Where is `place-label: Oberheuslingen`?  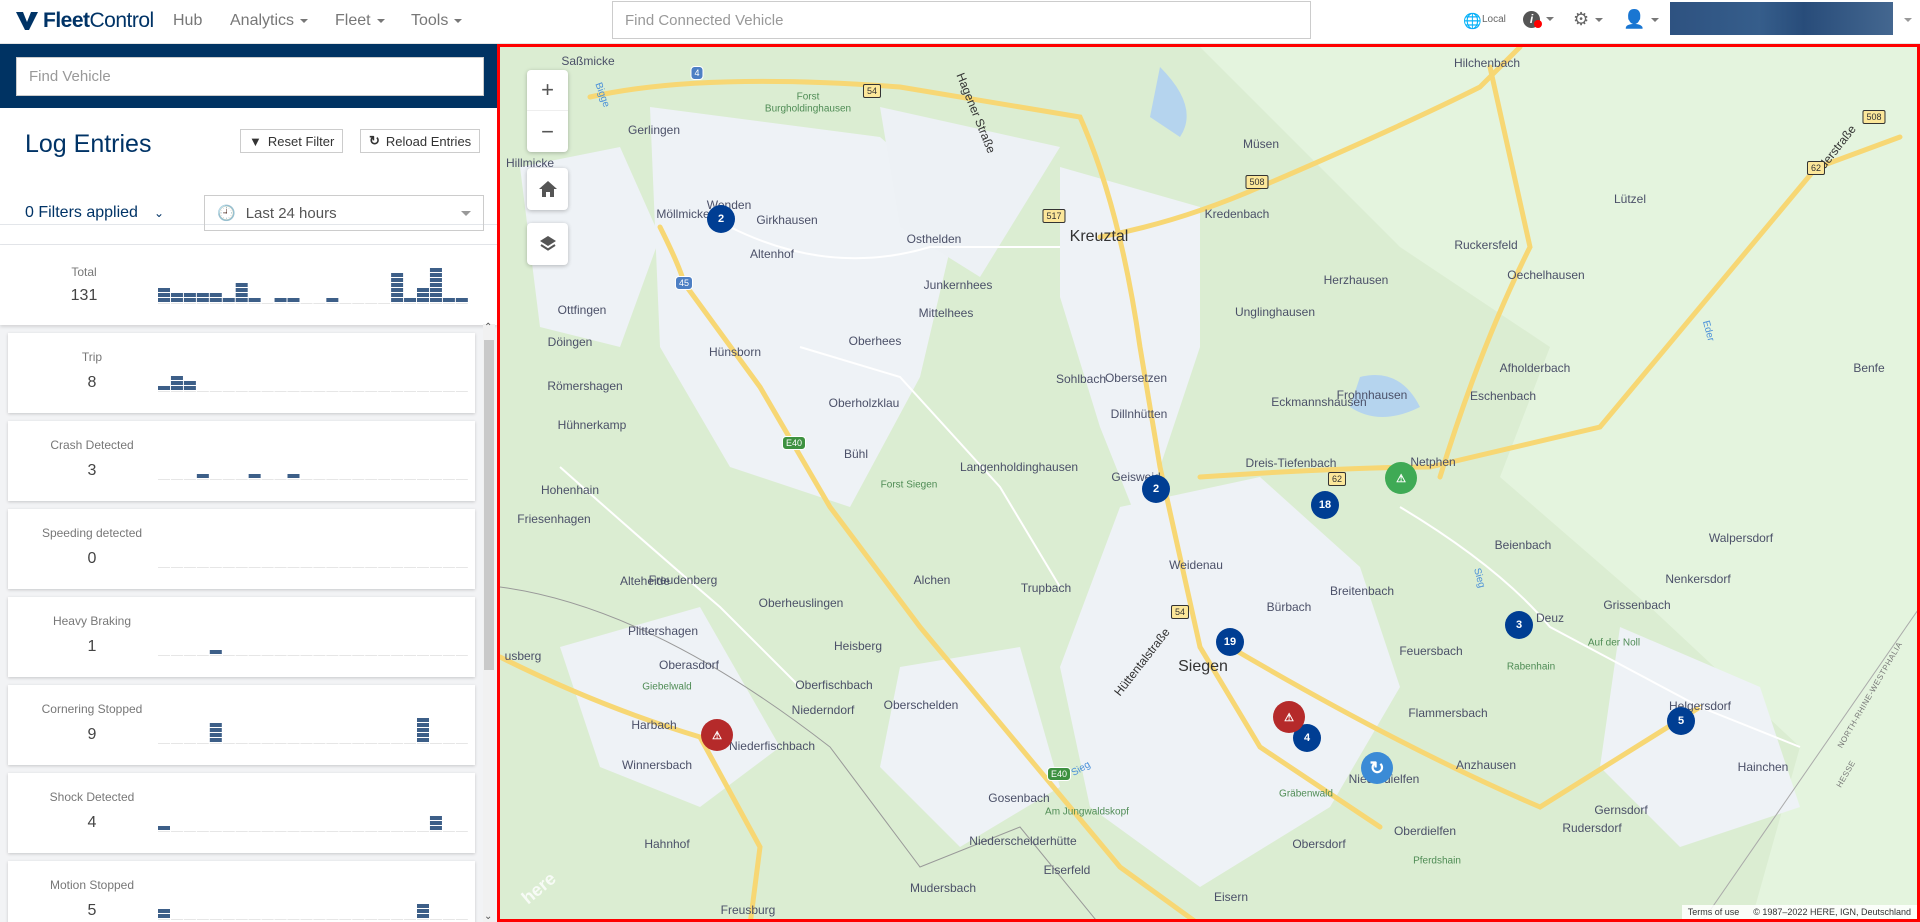
place-label: Oberheuslingen is located at coordinates (801, 603).